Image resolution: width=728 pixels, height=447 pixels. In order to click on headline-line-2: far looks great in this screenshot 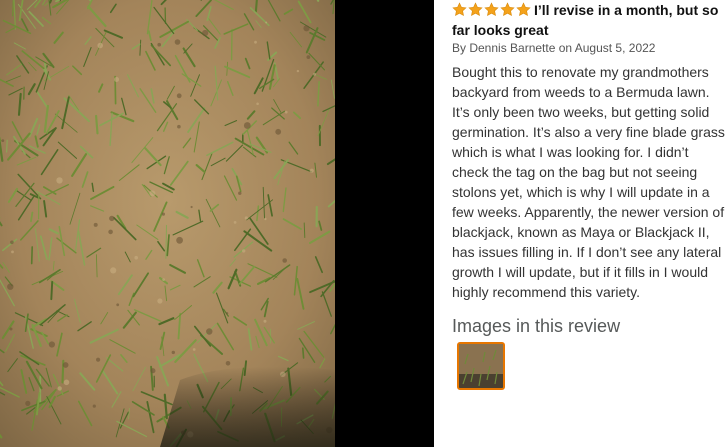, I will do `click(500, 30)`.